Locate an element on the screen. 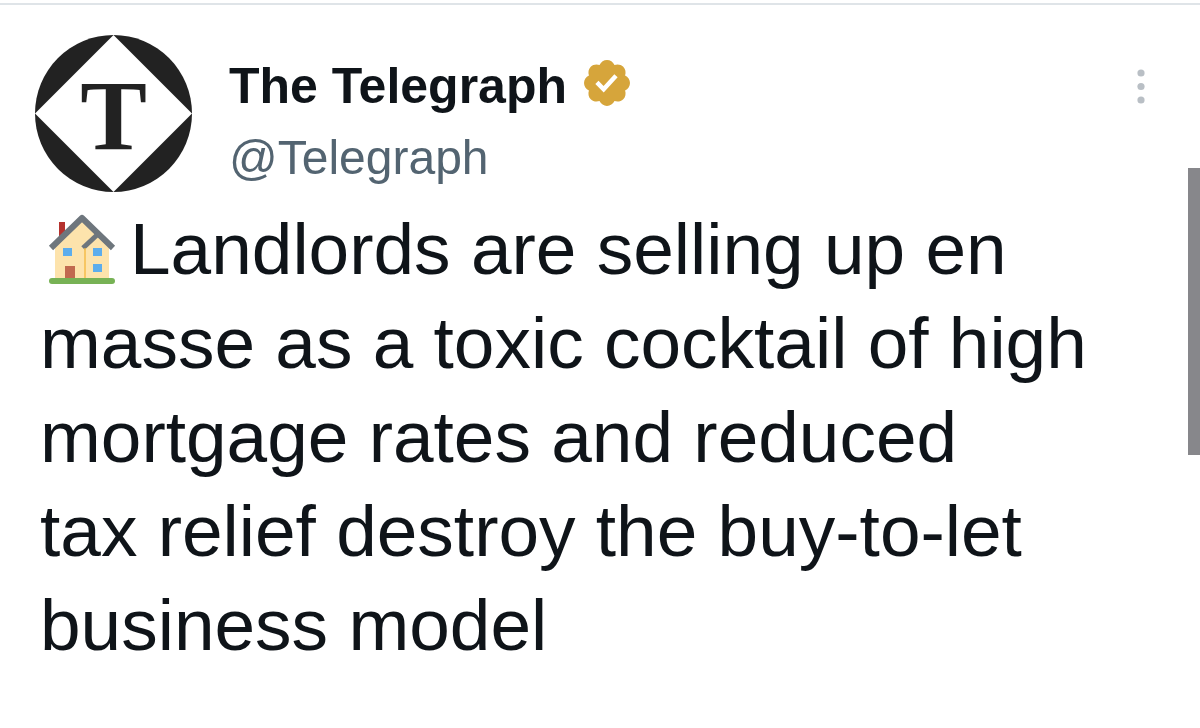 The width and height of the screenshot is (1200, 728). avatar-letter: T is located at coordinates (113, 115).